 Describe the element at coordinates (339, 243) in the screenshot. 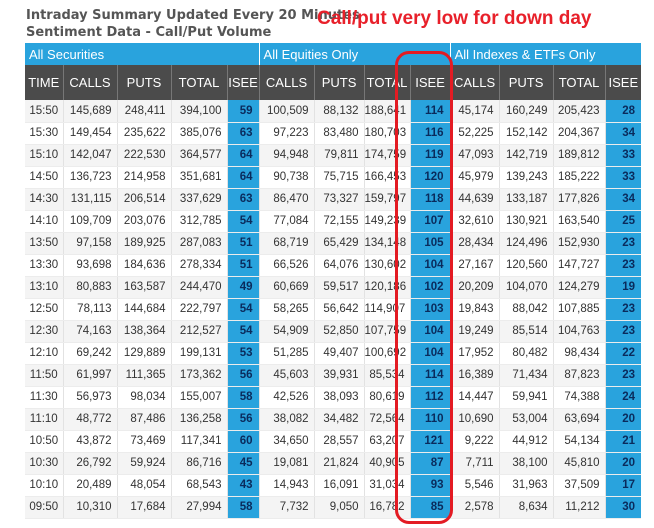

I see `puts-cell: 65,429` at that location.